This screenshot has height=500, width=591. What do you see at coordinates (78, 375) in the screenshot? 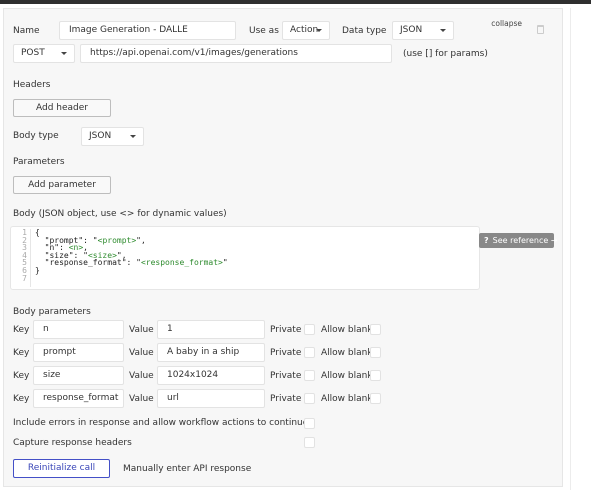
I see `key-input: size` at bounding box center [78, 375].